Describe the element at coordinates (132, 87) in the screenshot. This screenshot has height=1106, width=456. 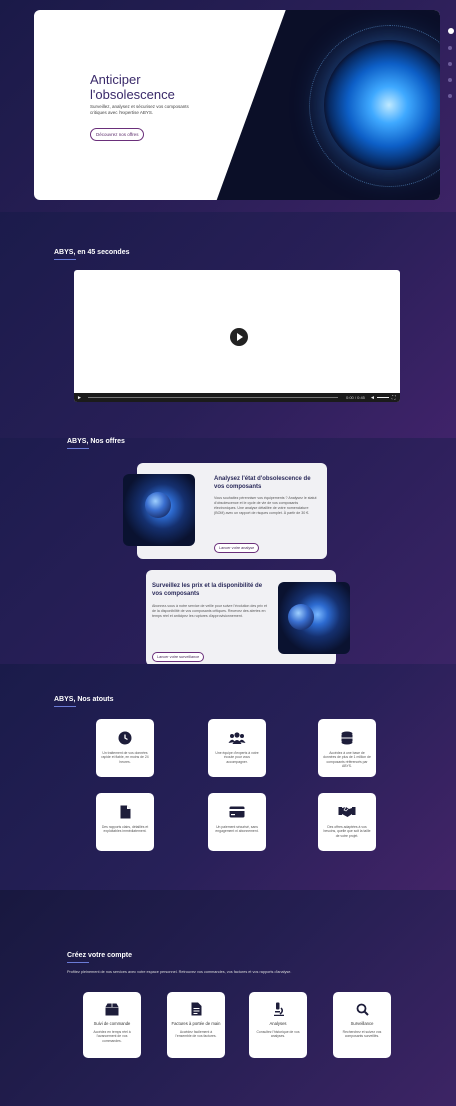
I see `hero-title: Anticiper l'obsolescence` at that location.